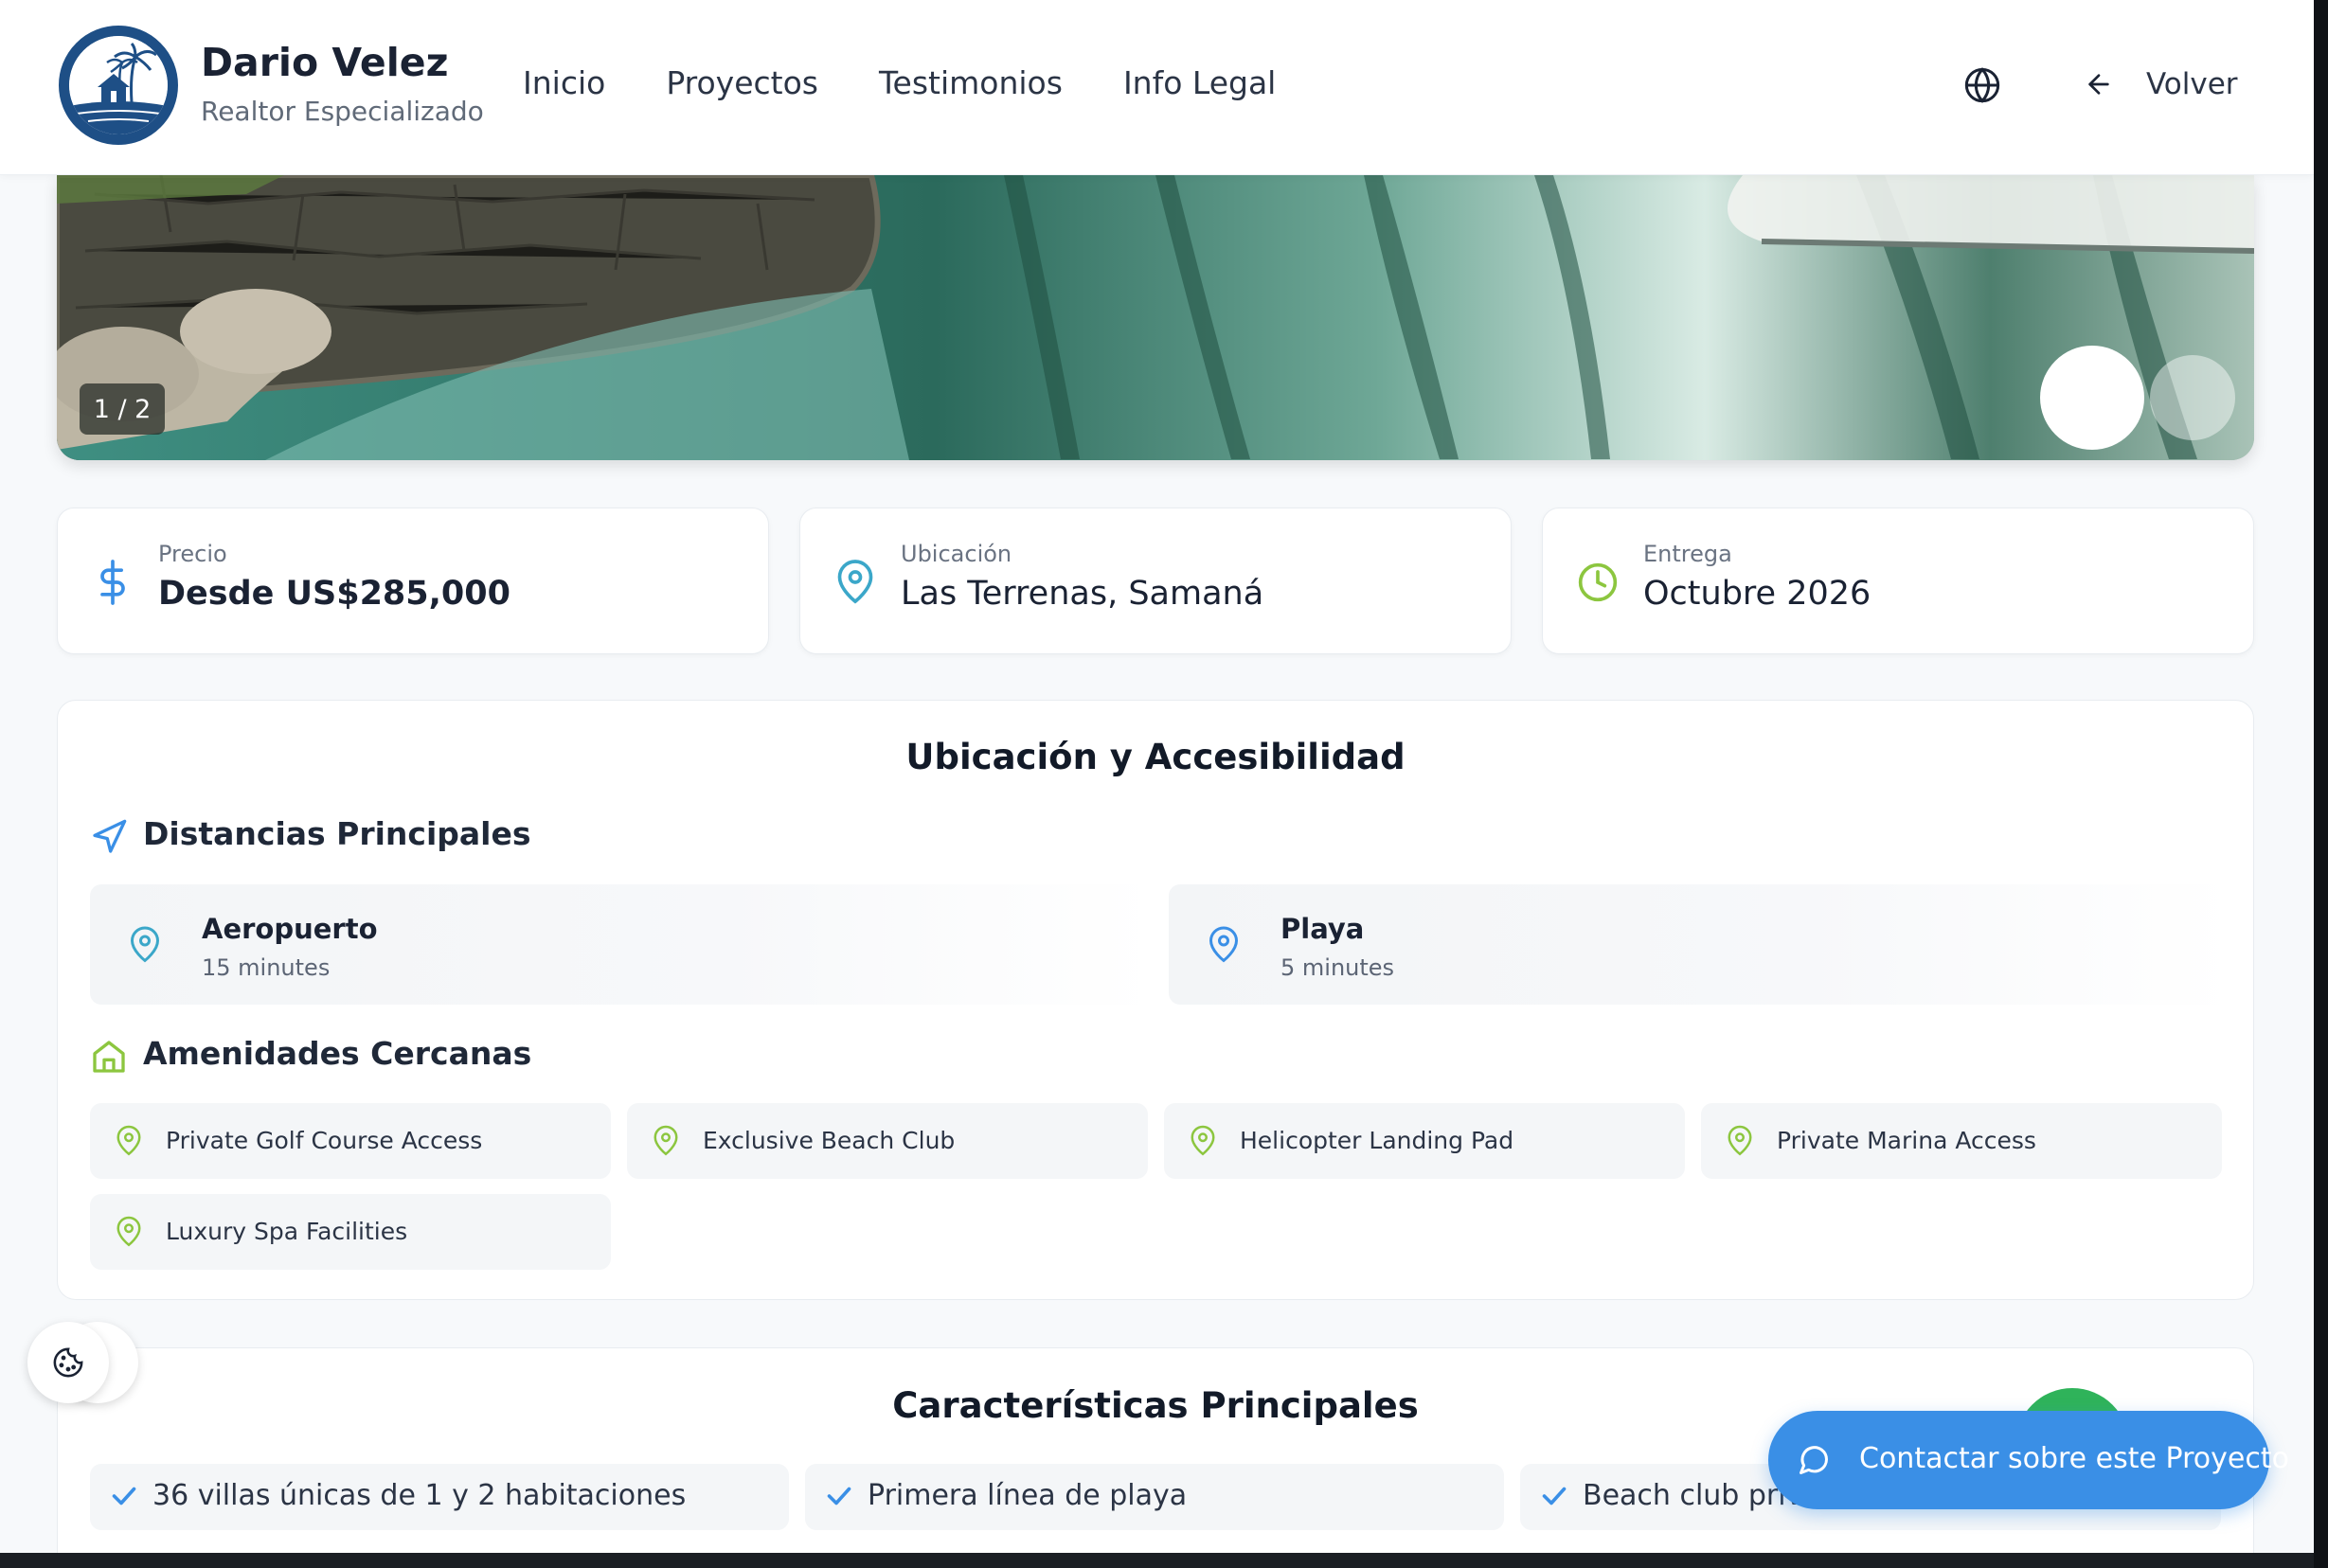  I want to click on nav-link-inicio: Inicio, so click(564, 82).